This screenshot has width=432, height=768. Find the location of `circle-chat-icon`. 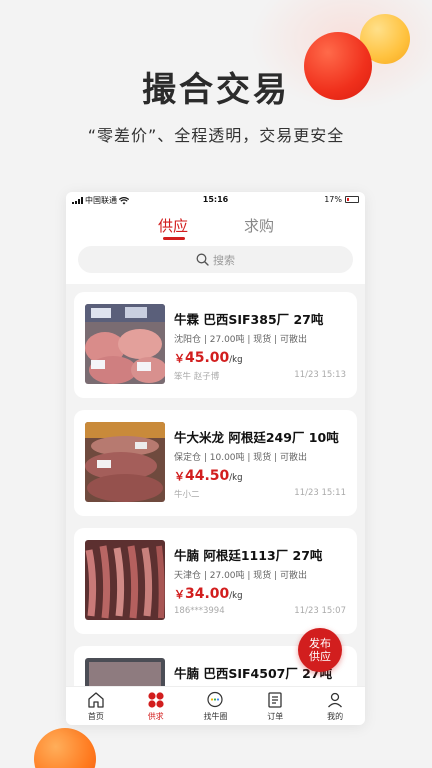

circle-chat-icon is located at coordinates (215, 699).